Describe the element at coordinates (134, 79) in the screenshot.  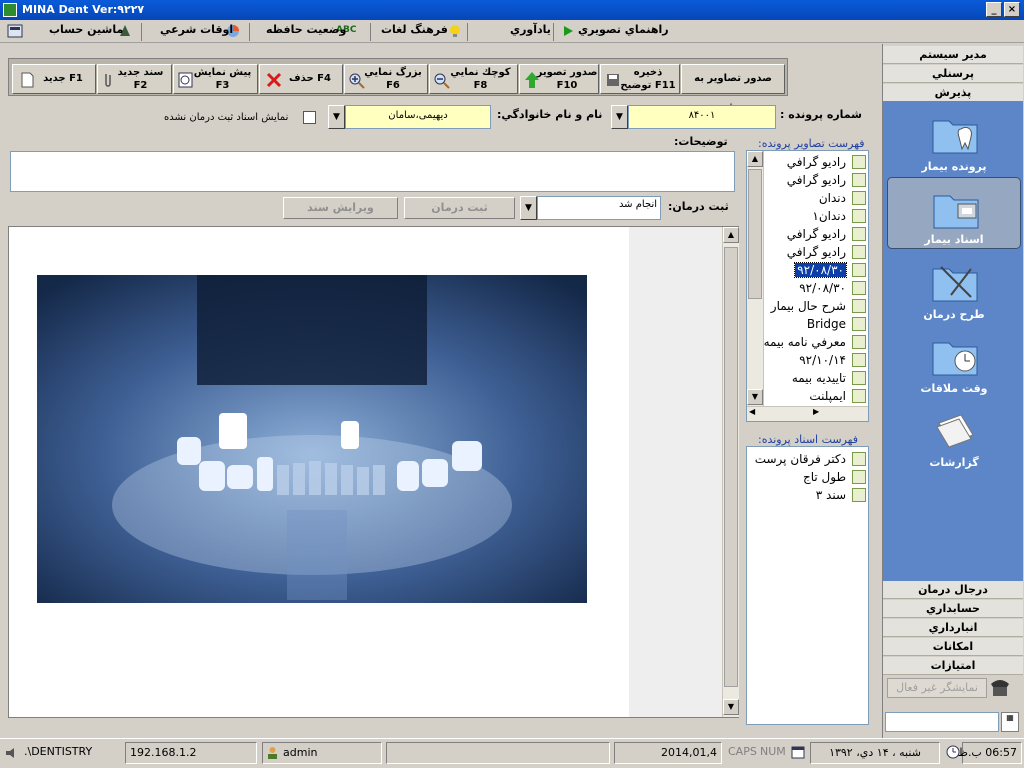
I see `new-document-button: سند جديد F2` at that location.